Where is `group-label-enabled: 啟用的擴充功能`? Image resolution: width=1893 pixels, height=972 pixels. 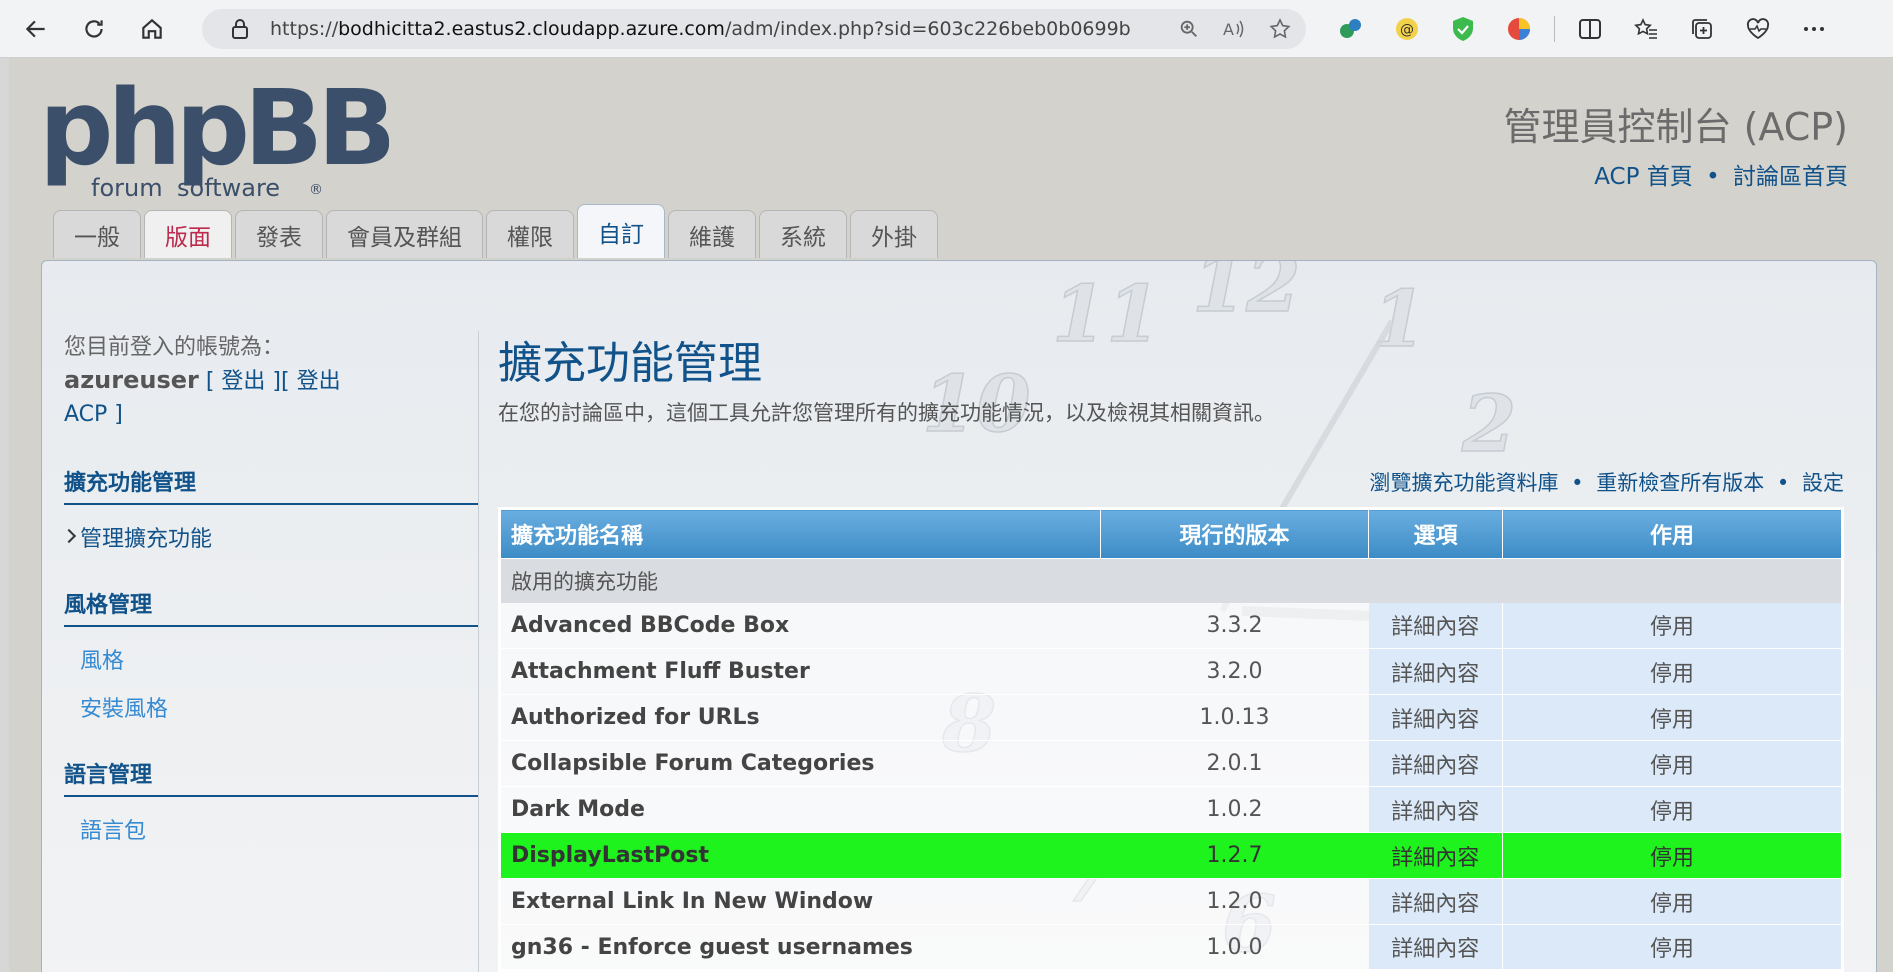 group-label-enabled: 啟用的擴充功能 is located at coordinates (1171, 580).